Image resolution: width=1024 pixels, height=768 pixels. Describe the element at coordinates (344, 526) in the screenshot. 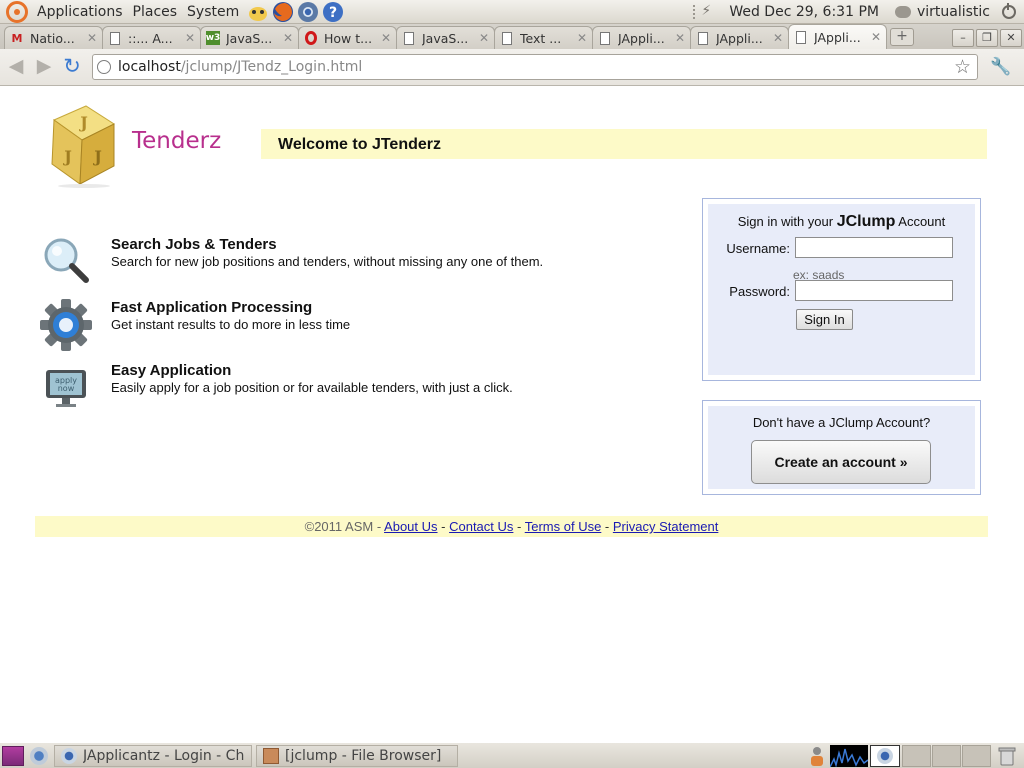

I see `copyright: ©2011 ASM -` at that location.